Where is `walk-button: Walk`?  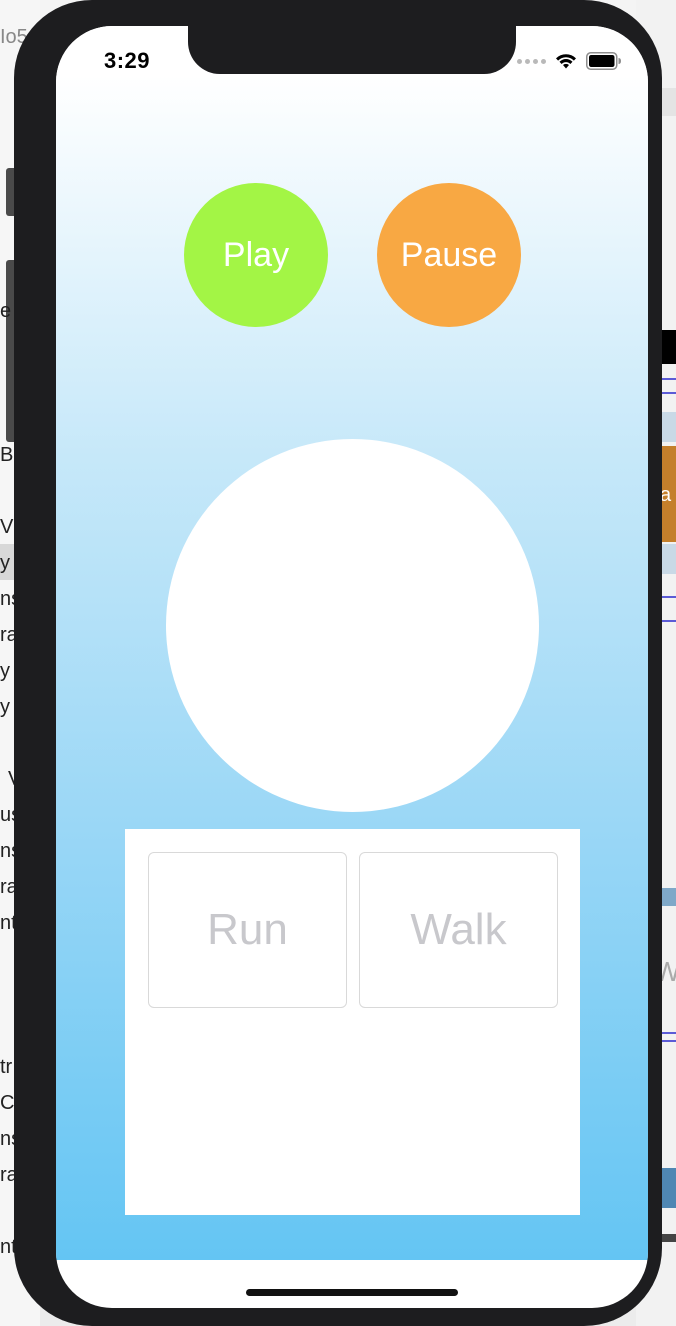 walk-button: Walk is located at coordinates (458, 930).